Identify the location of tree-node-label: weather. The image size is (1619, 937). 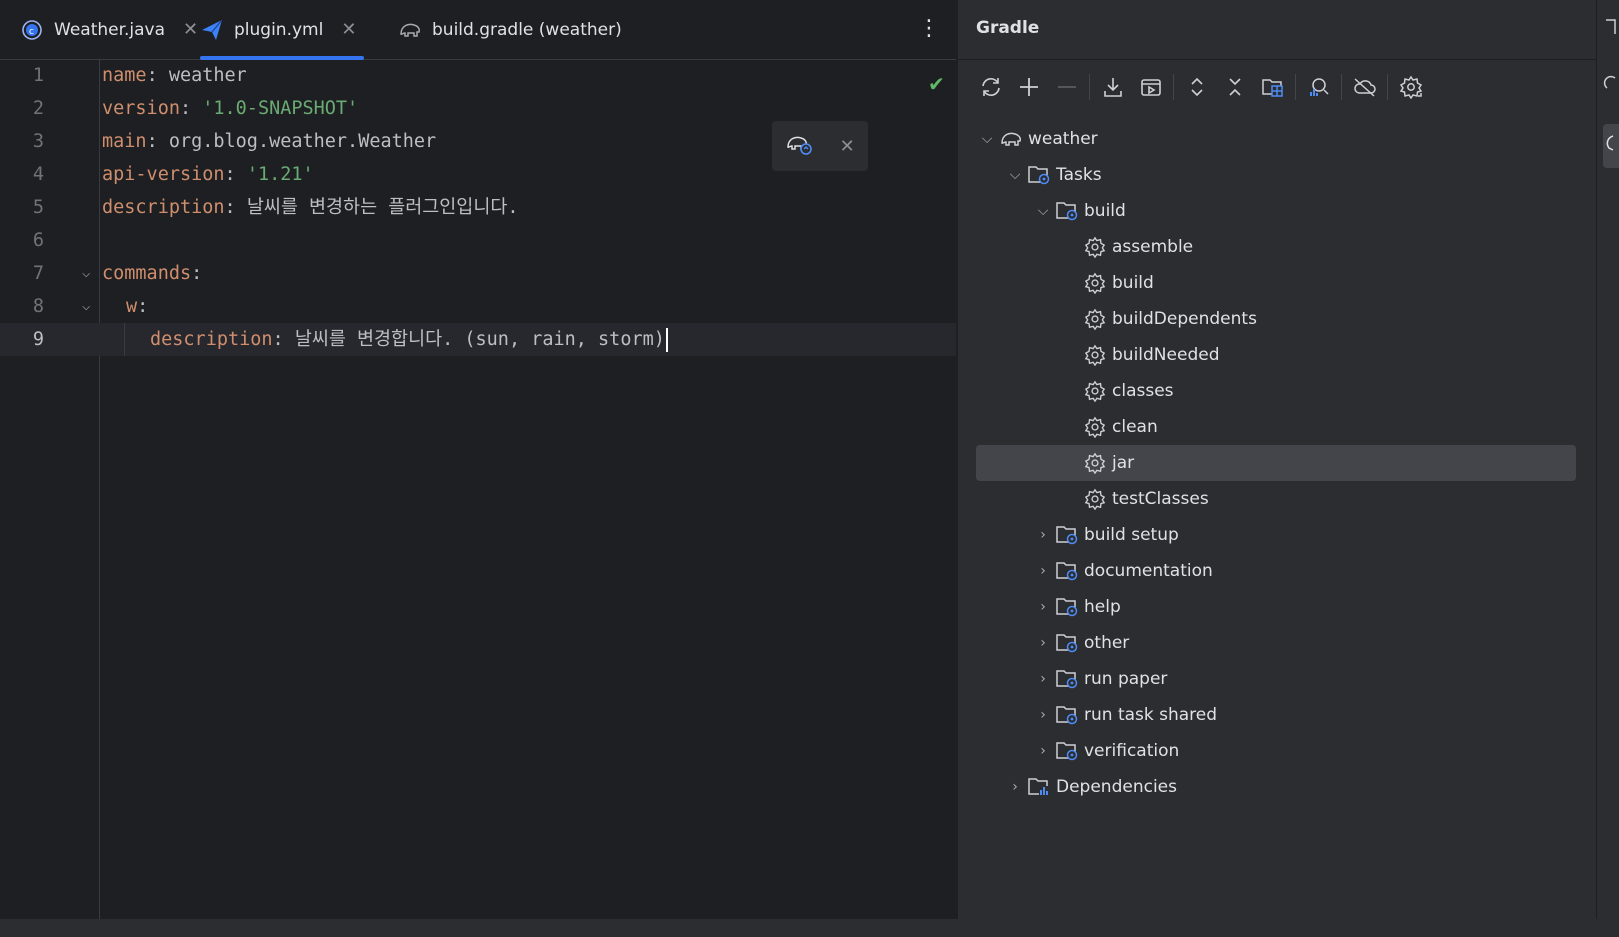
(1063, 139).